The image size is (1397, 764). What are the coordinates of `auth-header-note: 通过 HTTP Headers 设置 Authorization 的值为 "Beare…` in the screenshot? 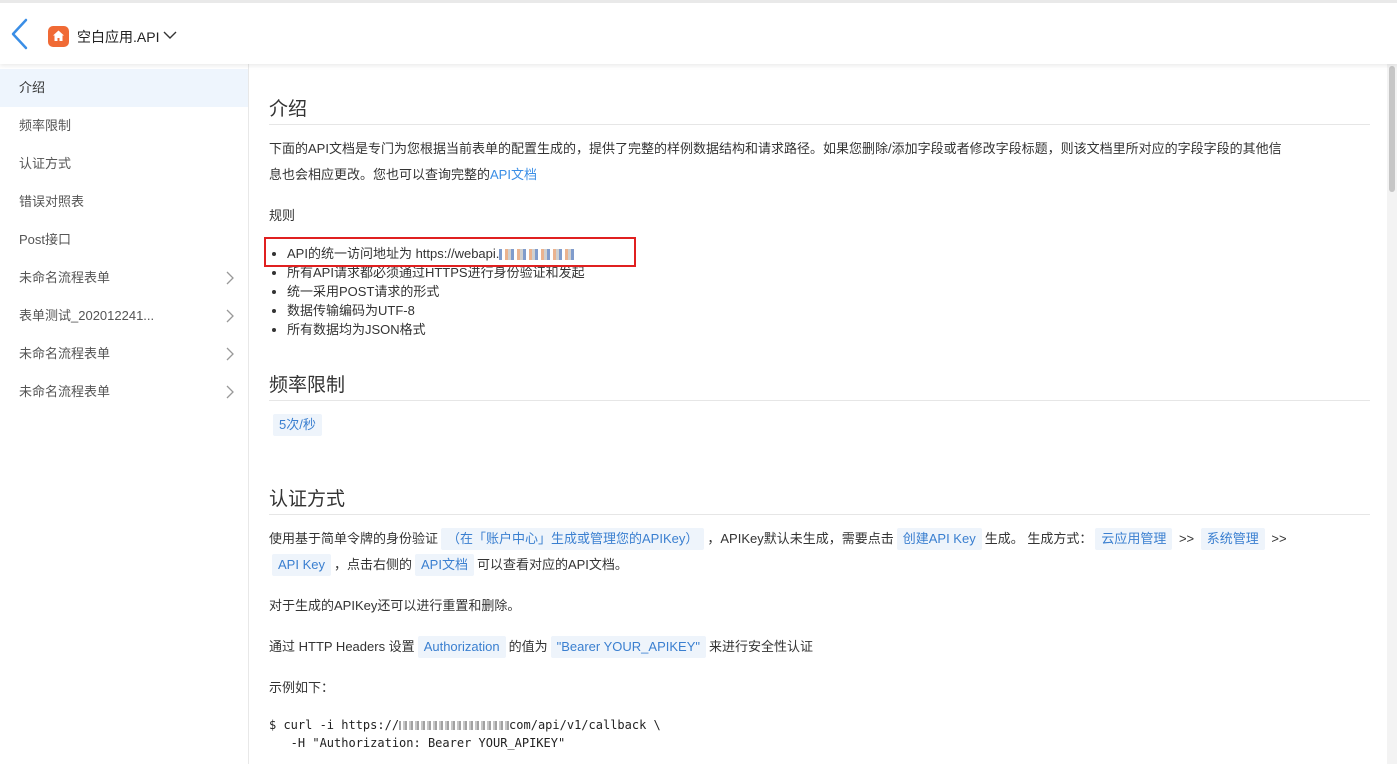 It's located at (819, 647).